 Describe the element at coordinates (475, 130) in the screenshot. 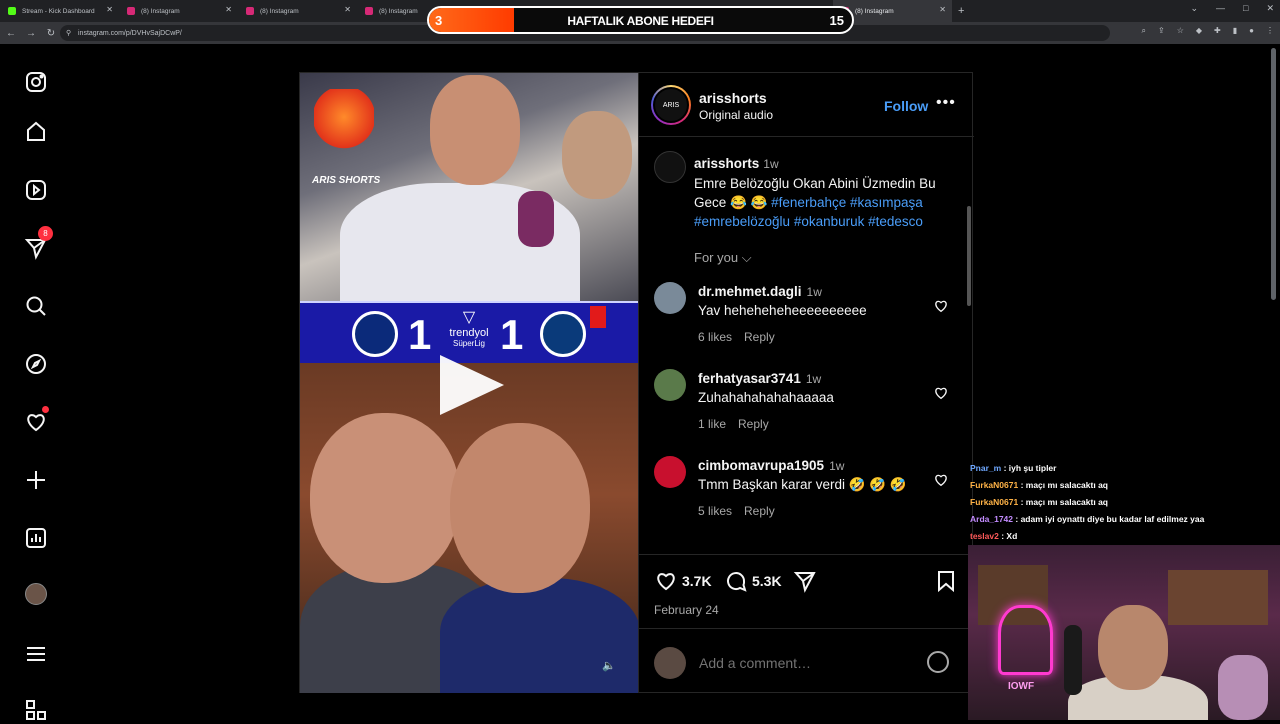

I see `interviewee-face` at that location.